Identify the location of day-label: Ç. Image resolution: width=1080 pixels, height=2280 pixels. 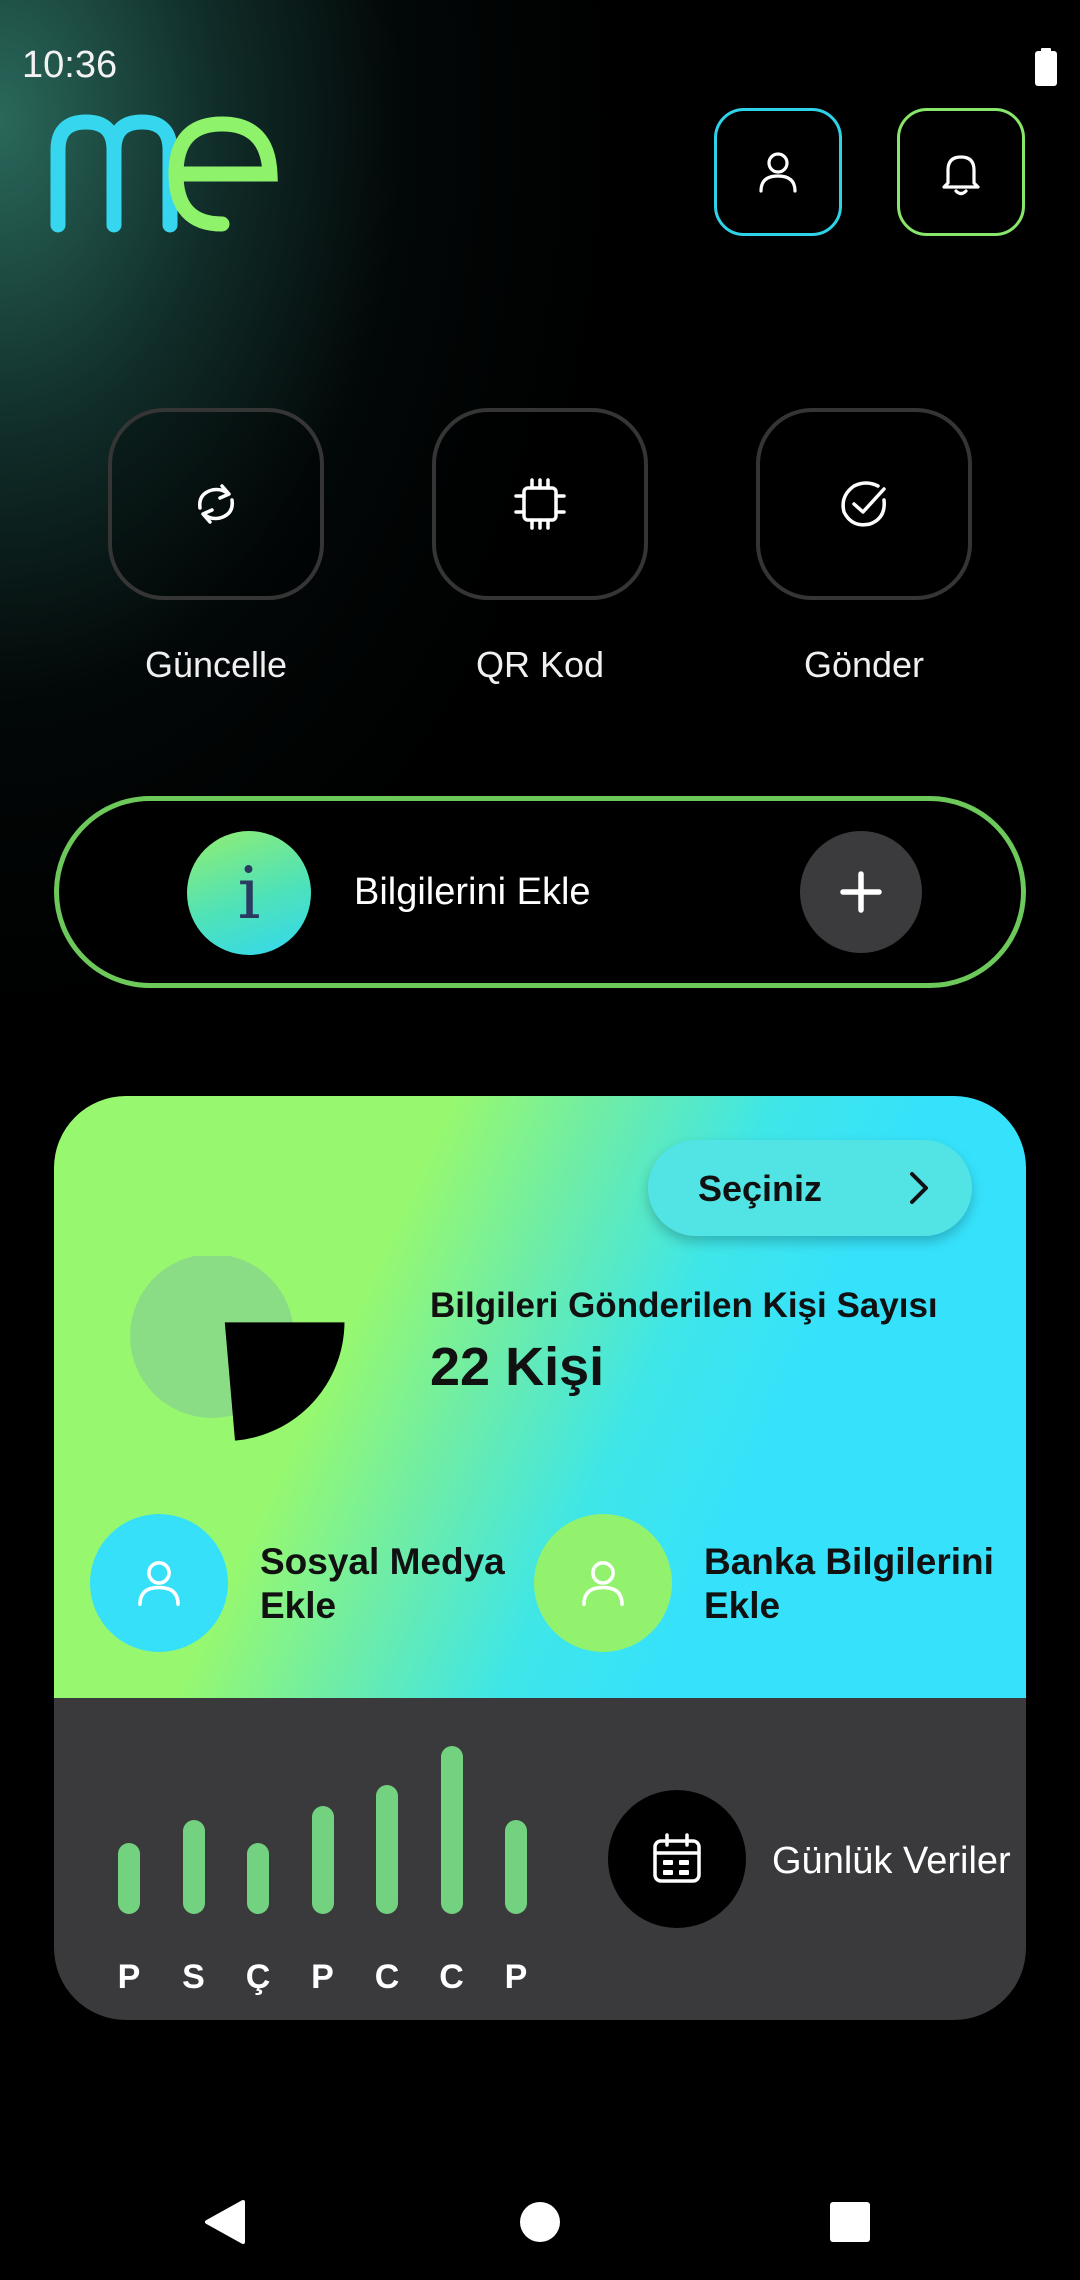
(258, 1977).